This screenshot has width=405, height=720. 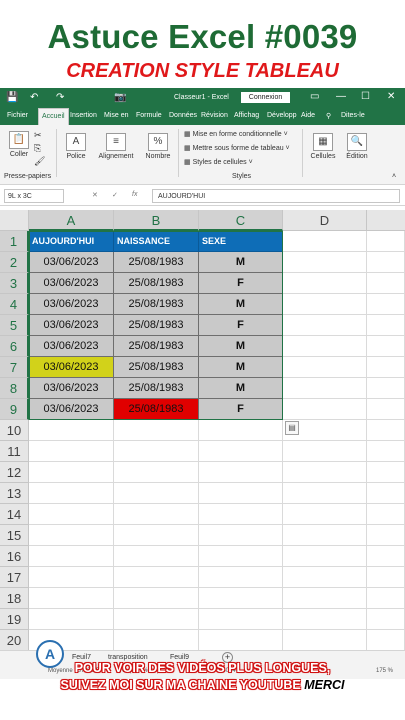 What do you see at coordinates (115, 195) in the screenshot?
I see `enter-icon: ✓` at bounding box center [115, 195].